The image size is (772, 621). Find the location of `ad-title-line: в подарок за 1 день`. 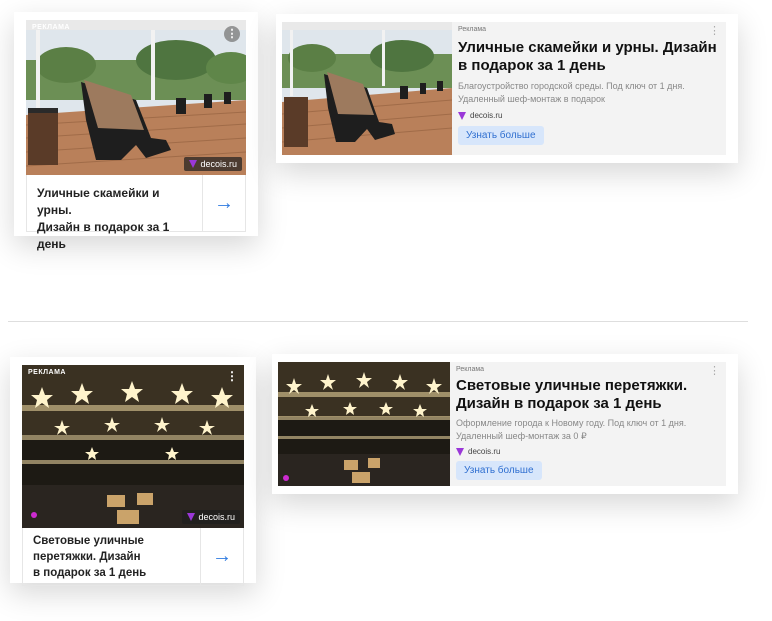

ad-title-line: в подарок за 1 день is located at coordinates (90, 573).